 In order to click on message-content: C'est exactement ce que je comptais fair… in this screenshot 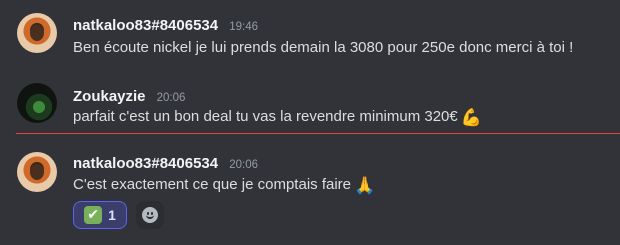, I will do `click(224, 186)`.